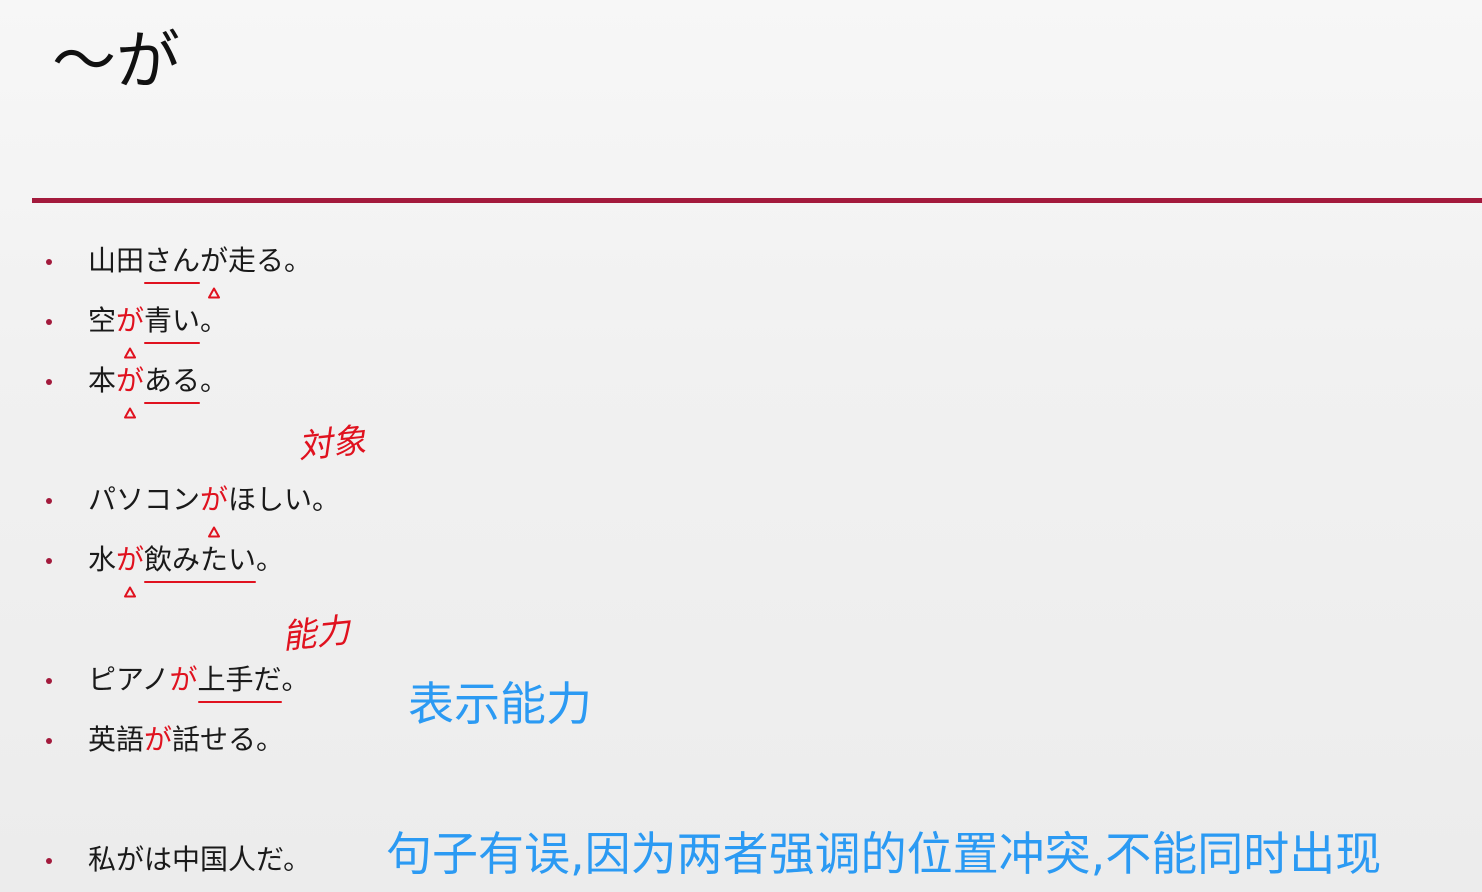 Image resolution: width=1482 pixels, height=892 pixels. What do you see at coordinates (214, 270) in the screenshot?
I see `sentence-segment: が` at bounding box center [214, 270].